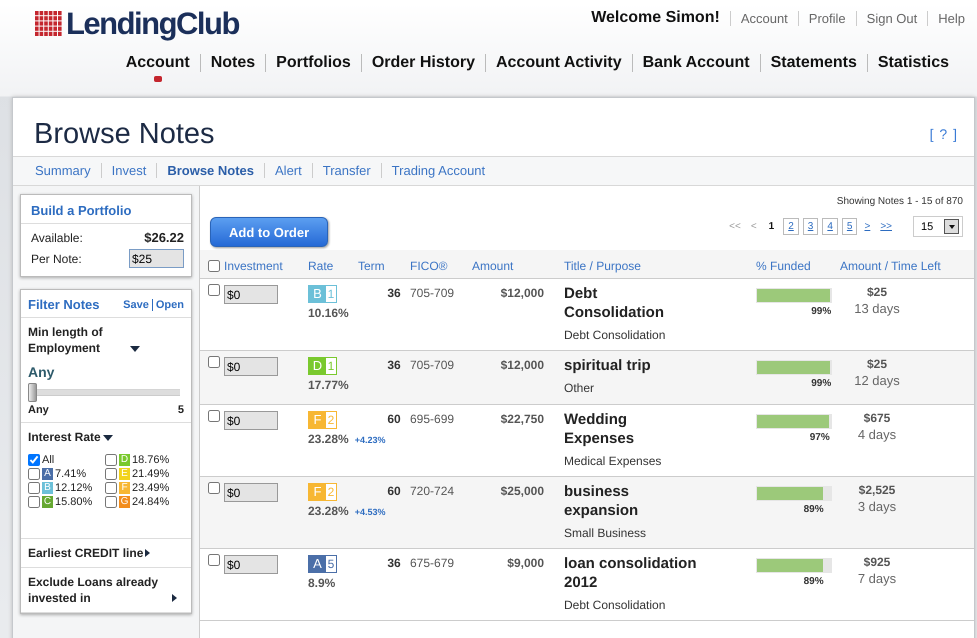 Image resolution: width=977 pixels, height=638 pixels. I want to click on loan-title: Debt Consolidation, so click(631, 303).